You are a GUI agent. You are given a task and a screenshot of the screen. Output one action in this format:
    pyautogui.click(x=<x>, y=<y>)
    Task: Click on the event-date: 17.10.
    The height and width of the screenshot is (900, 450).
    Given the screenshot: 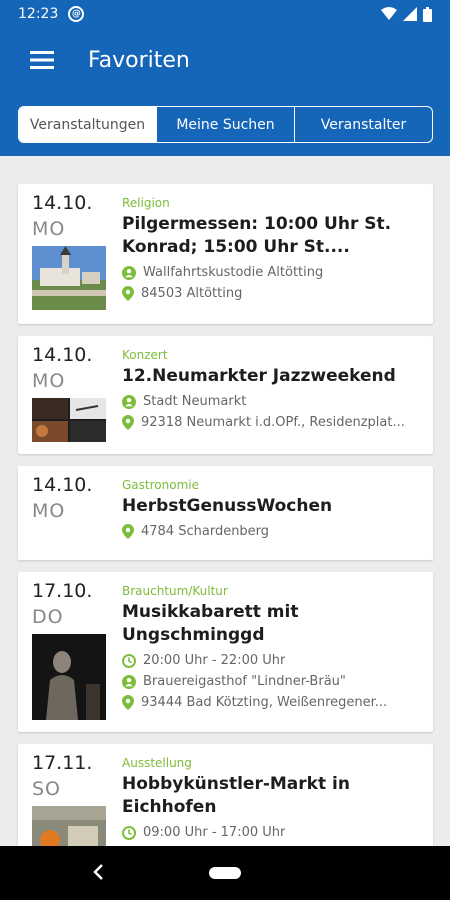 What is the action you would take?
    pyautogui.click(x=62, y=591)
    